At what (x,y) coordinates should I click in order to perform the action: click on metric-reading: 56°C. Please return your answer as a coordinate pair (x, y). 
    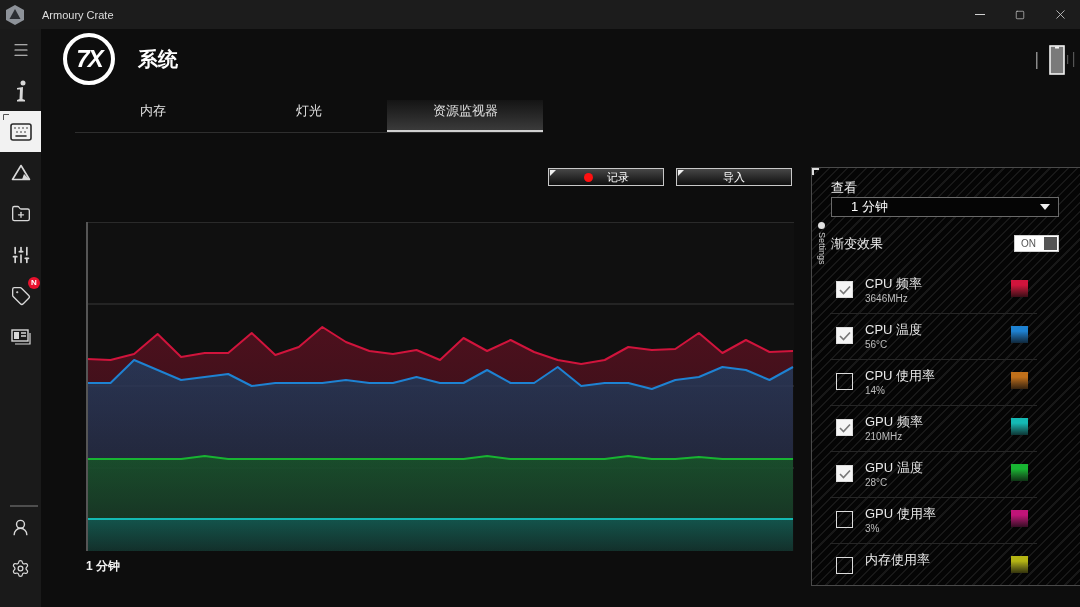
    Looking at the image, I should click on (877, 344).